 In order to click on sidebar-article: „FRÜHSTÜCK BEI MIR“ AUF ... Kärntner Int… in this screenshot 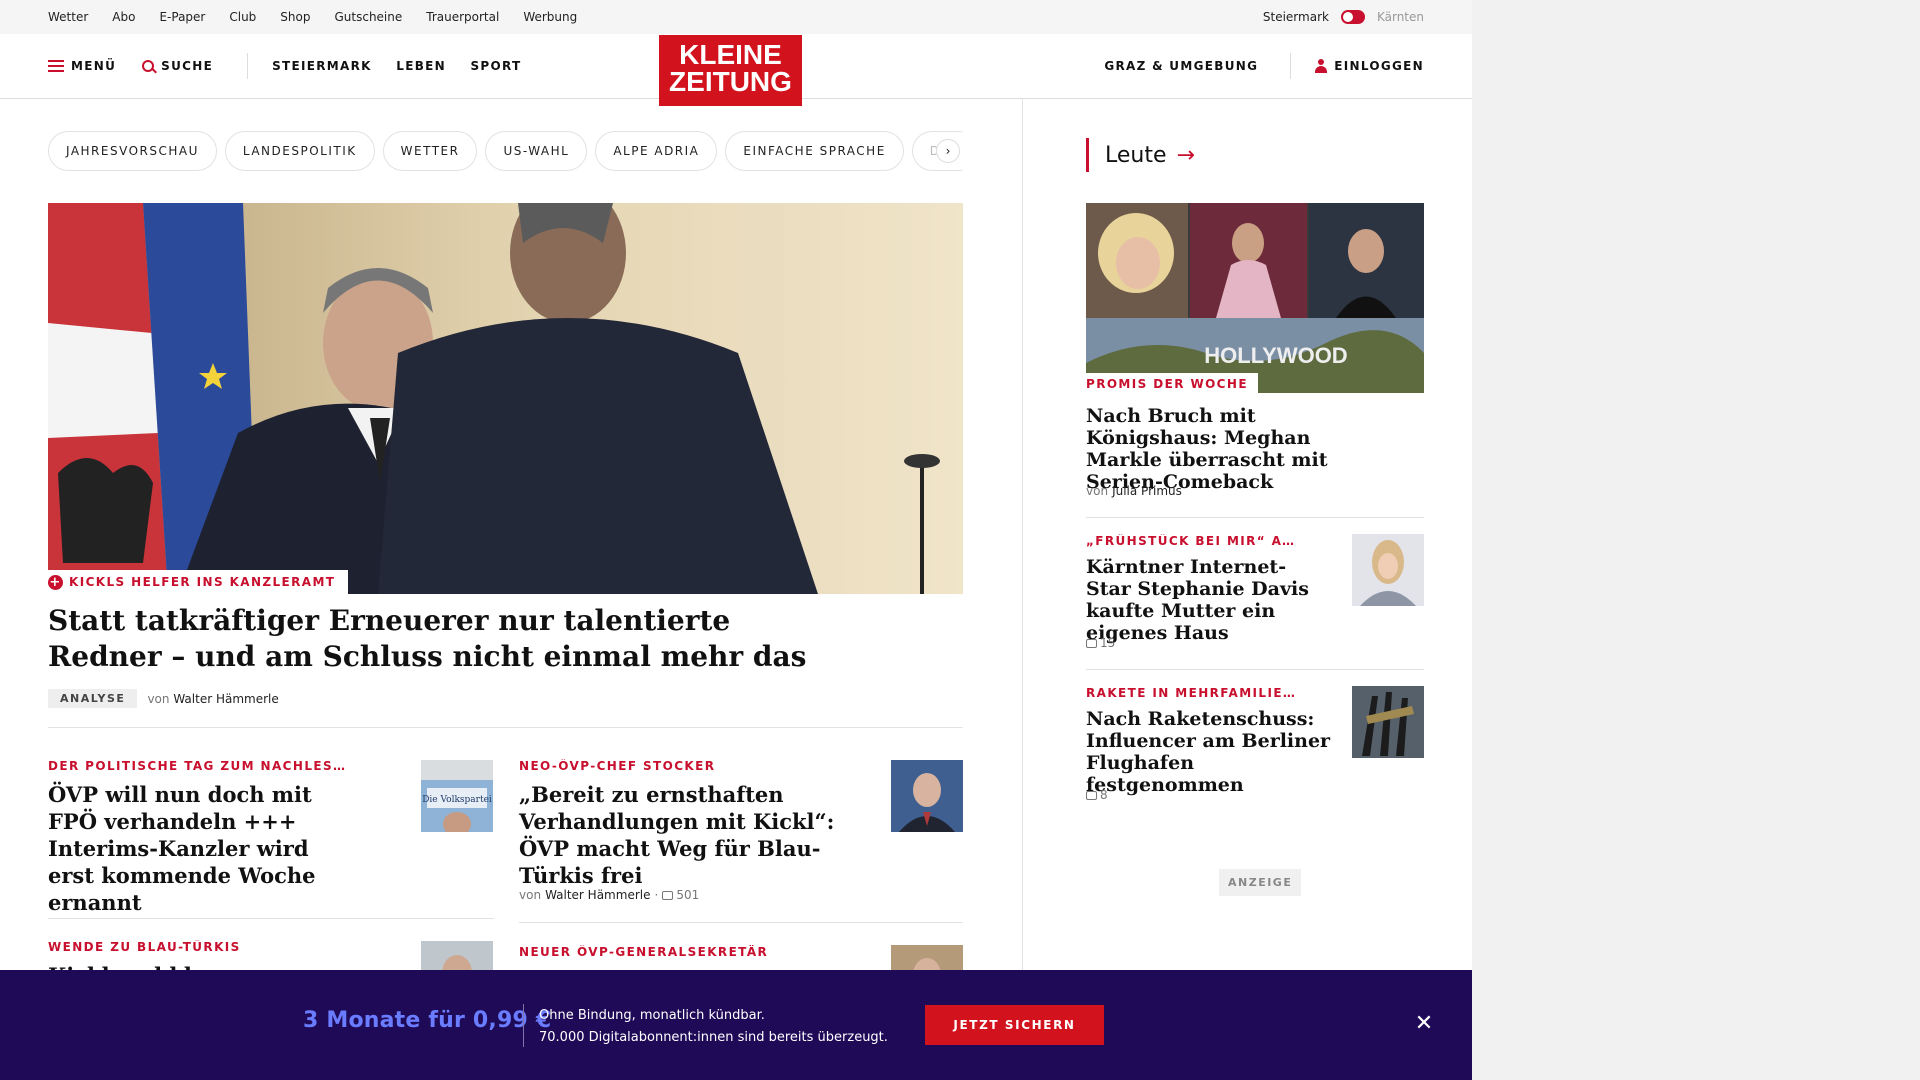, I will do `click(1197, 589)`.